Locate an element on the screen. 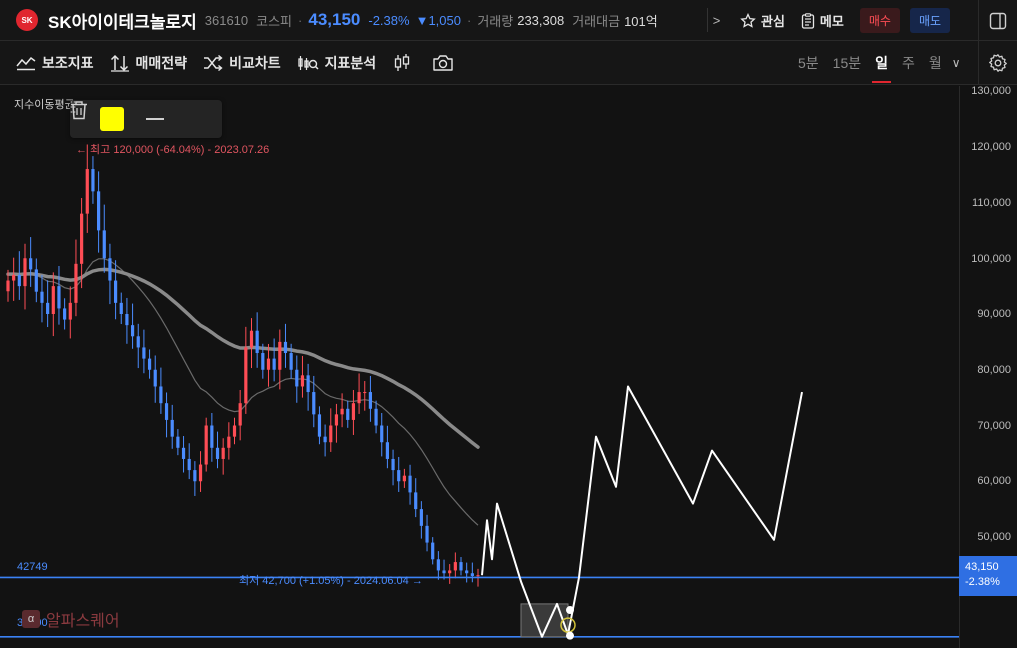 The height and width of the screenshot is (648, 1017). strategy-label: 매매전략 is located at coordinates (161, 62).